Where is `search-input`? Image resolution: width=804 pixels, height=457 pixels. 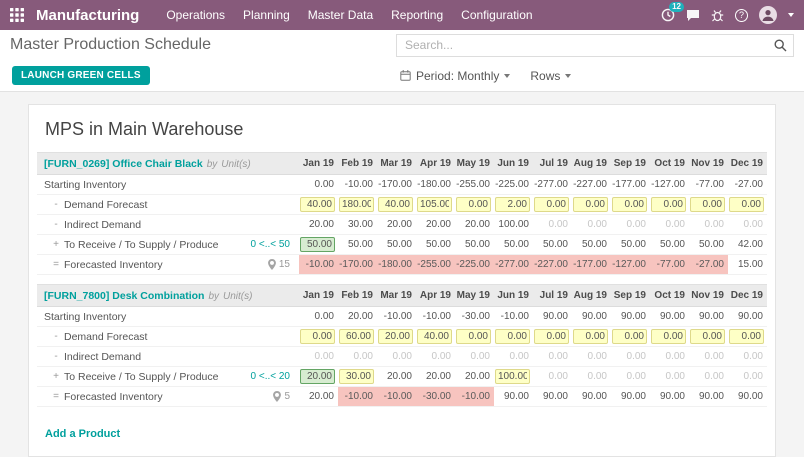 search-input is located at coordinates (588, 45).